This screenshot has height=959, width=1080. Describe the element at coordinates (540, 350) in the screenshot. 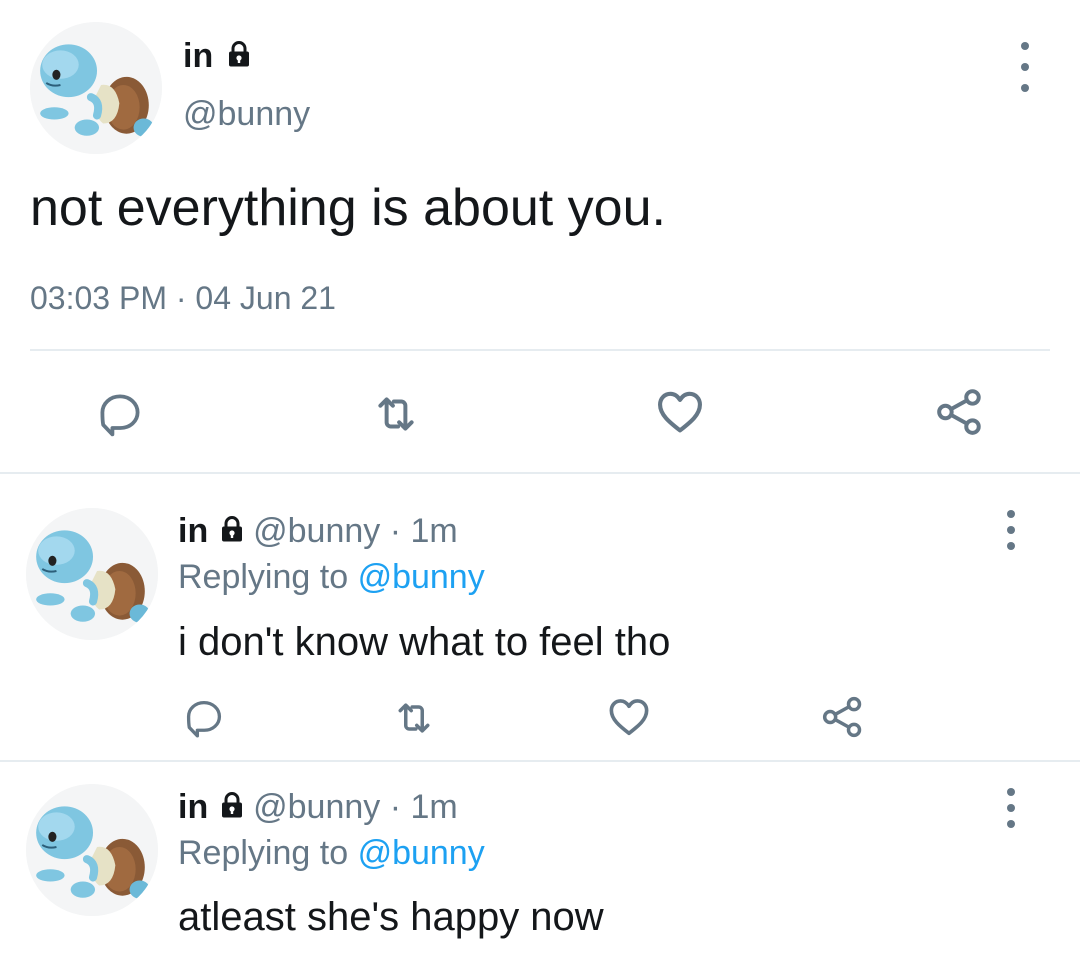

I see `stats-divider` at that location.